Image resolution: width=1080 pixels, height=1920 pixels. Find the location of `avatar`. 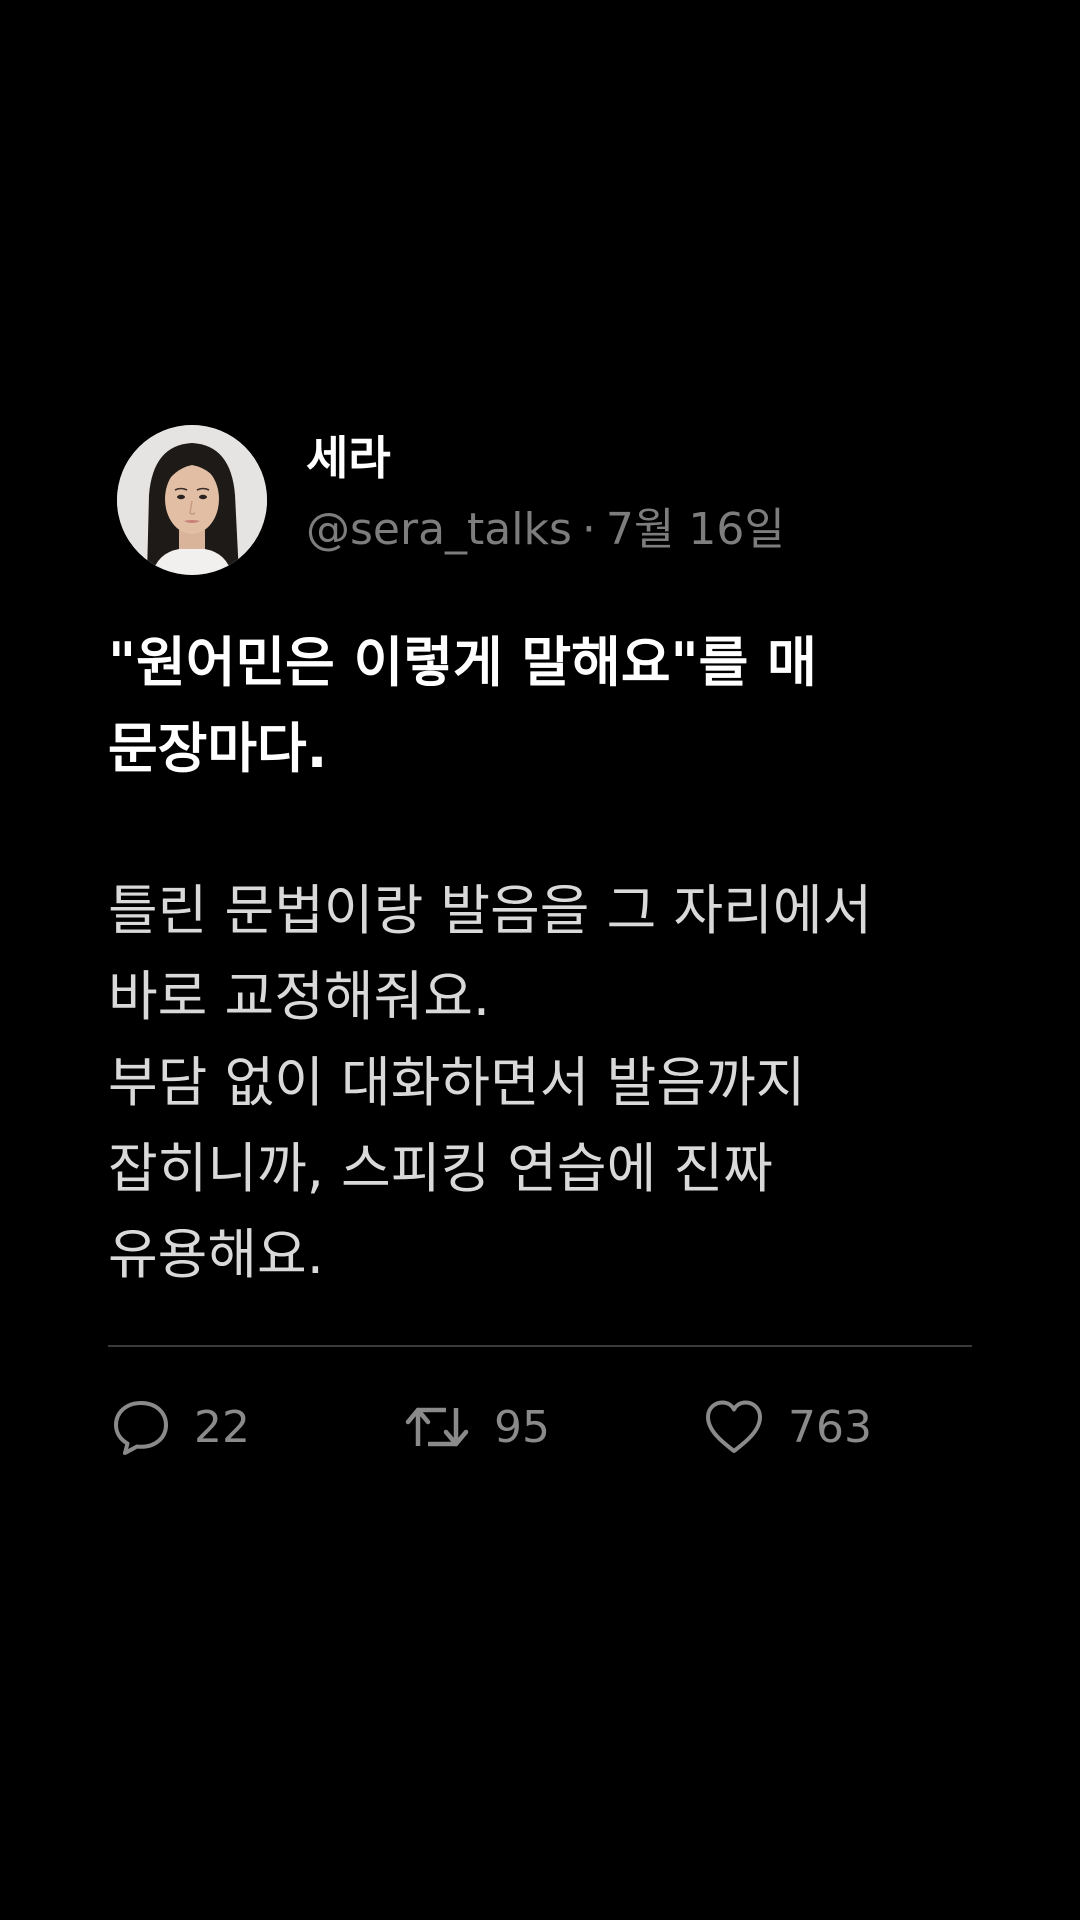

avatar is located at coordinates (192, 500).